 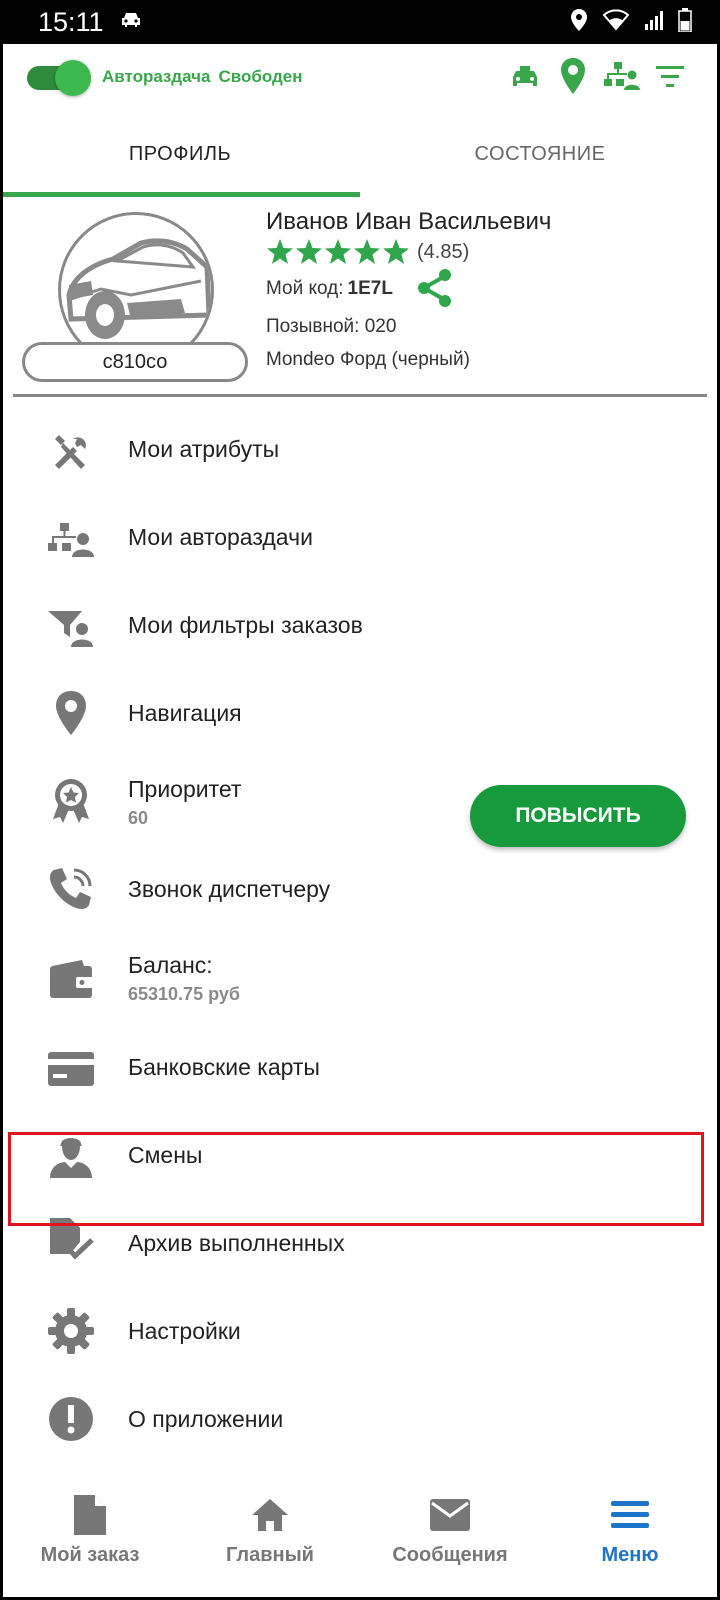 What do you see at coordinates (71, 451) in the screenshot?
I see `tools-icon` at bounding box center [71, 451].